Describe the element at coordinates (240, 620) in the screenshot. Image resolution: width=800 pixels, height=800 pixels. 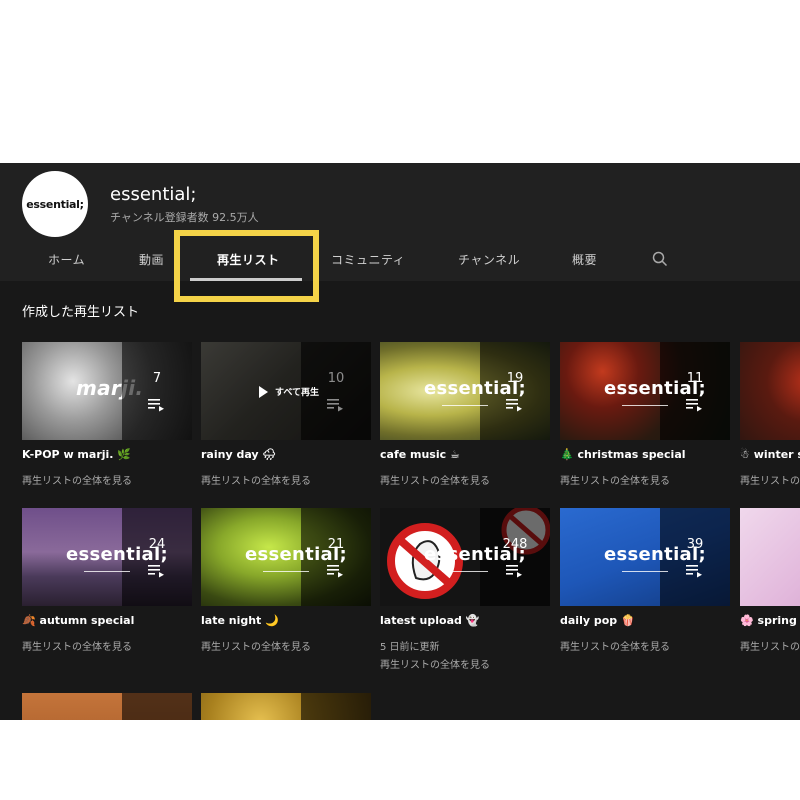
I see `playlist-title: late night 🌙` at that location.